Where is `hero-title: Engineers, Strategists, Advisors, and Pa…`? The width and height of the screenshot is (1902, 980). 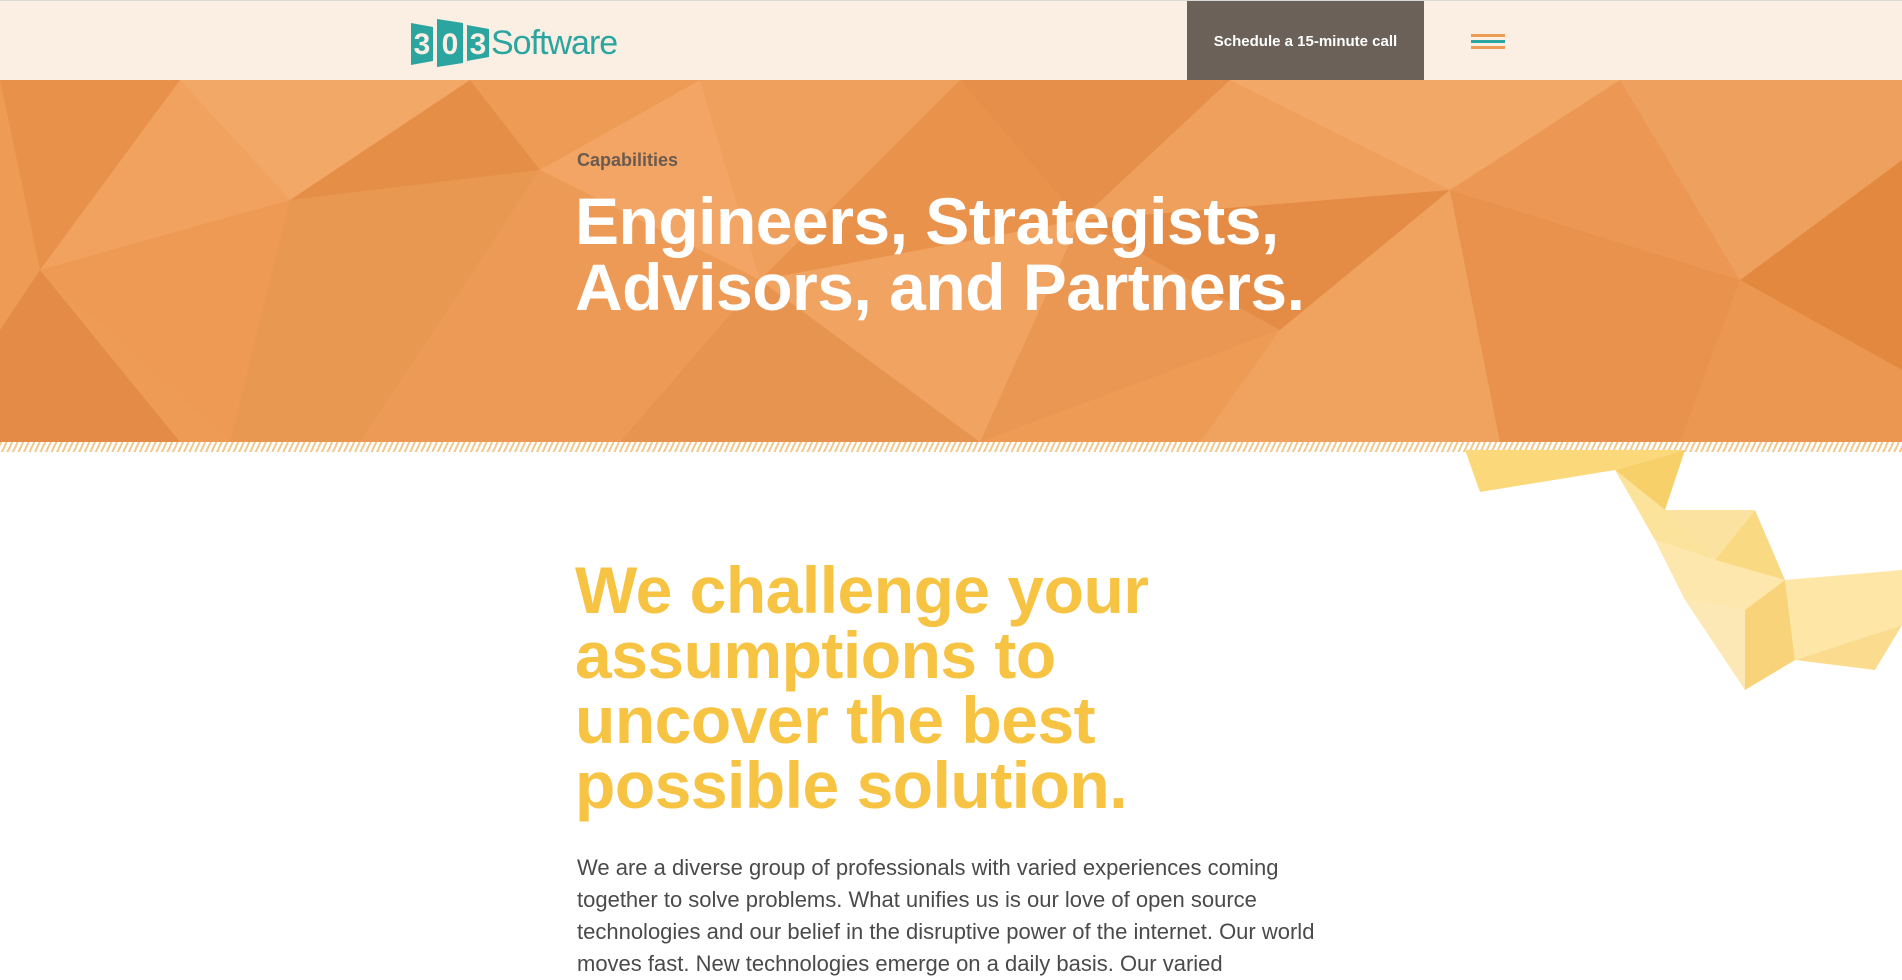 hero-title: Engineers, Strategists, Advisors, and Pa… is located at coordinates (940, 254).